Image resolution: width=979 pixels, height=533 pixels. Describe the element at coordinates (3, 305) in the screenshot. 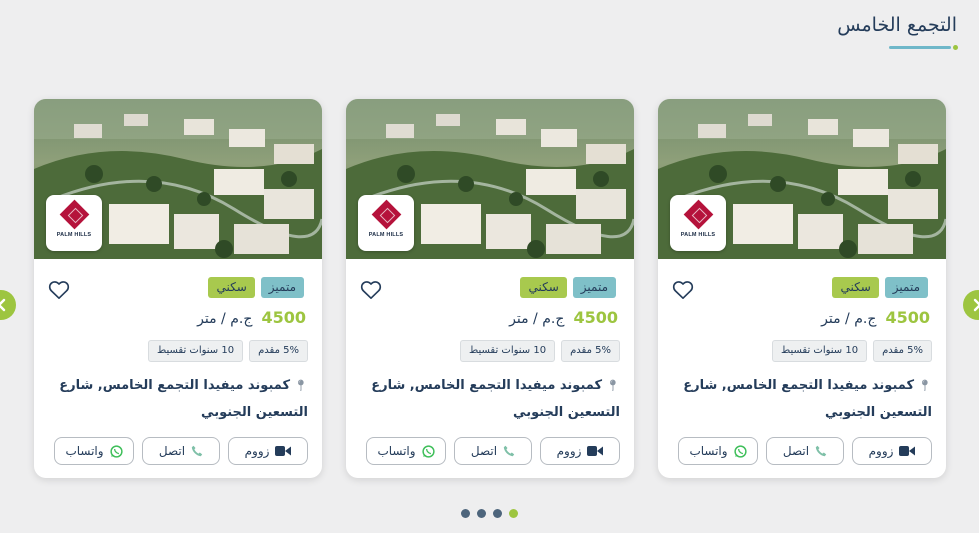

I see `chevron-left-icon` at that location.